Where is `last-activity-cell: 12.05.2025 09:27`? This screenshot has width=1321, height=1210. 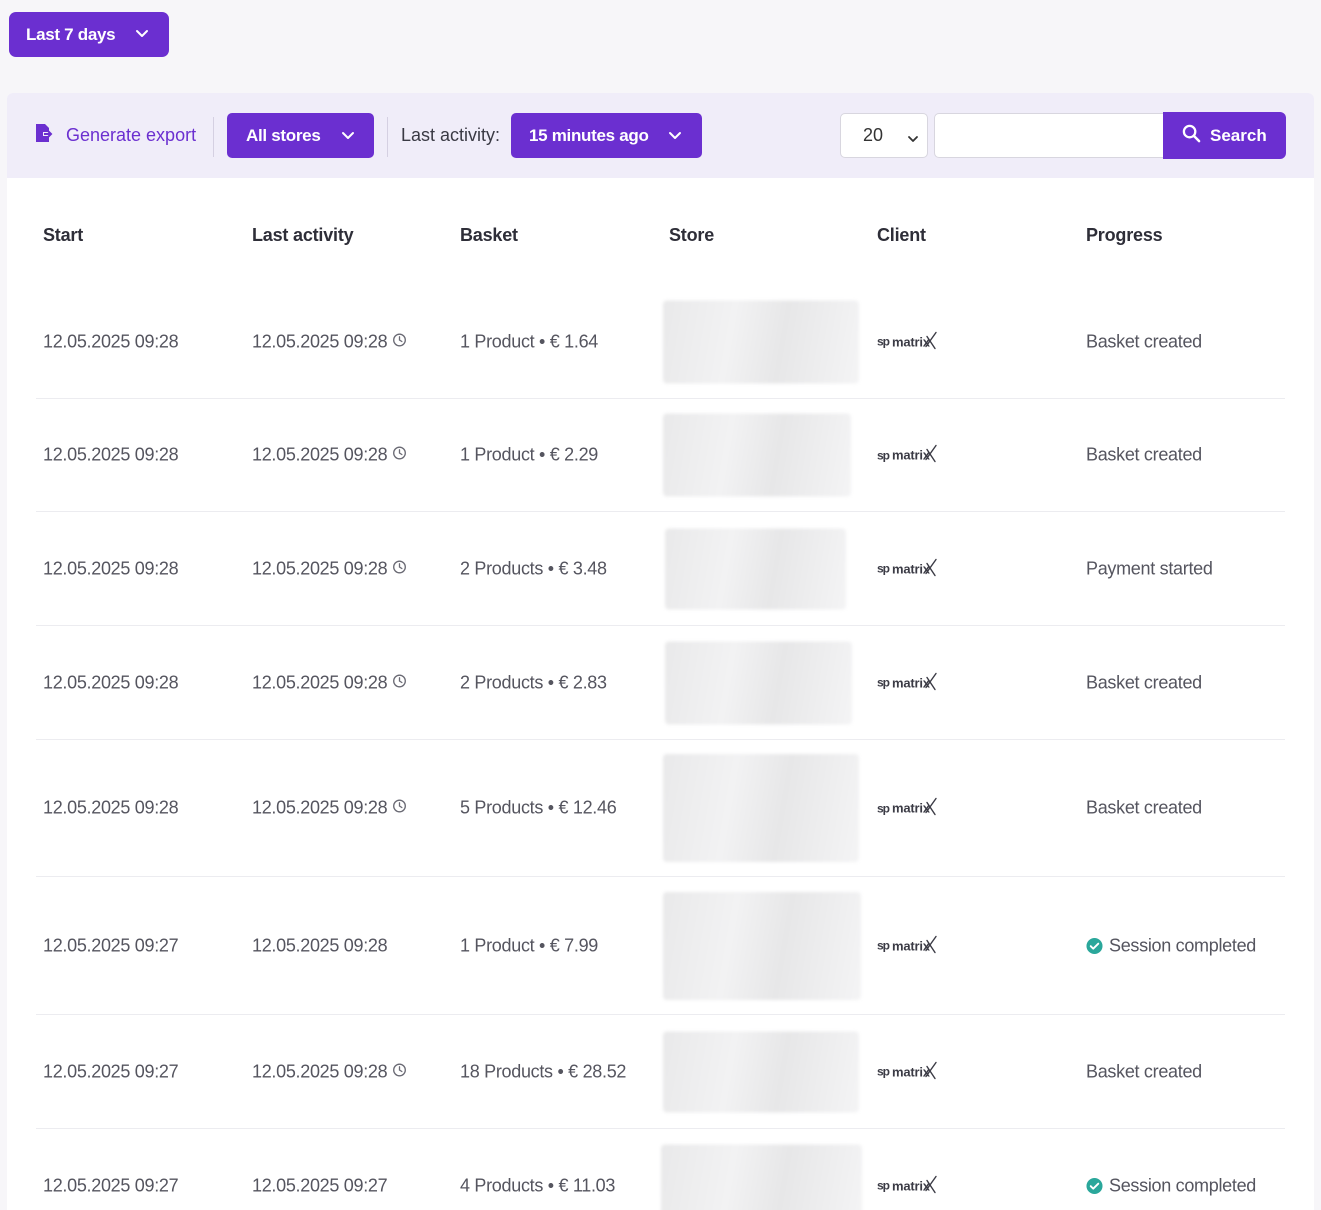 last-activity-cell: 12.05.2025 09:27 is located at coordinates (320, 1185).